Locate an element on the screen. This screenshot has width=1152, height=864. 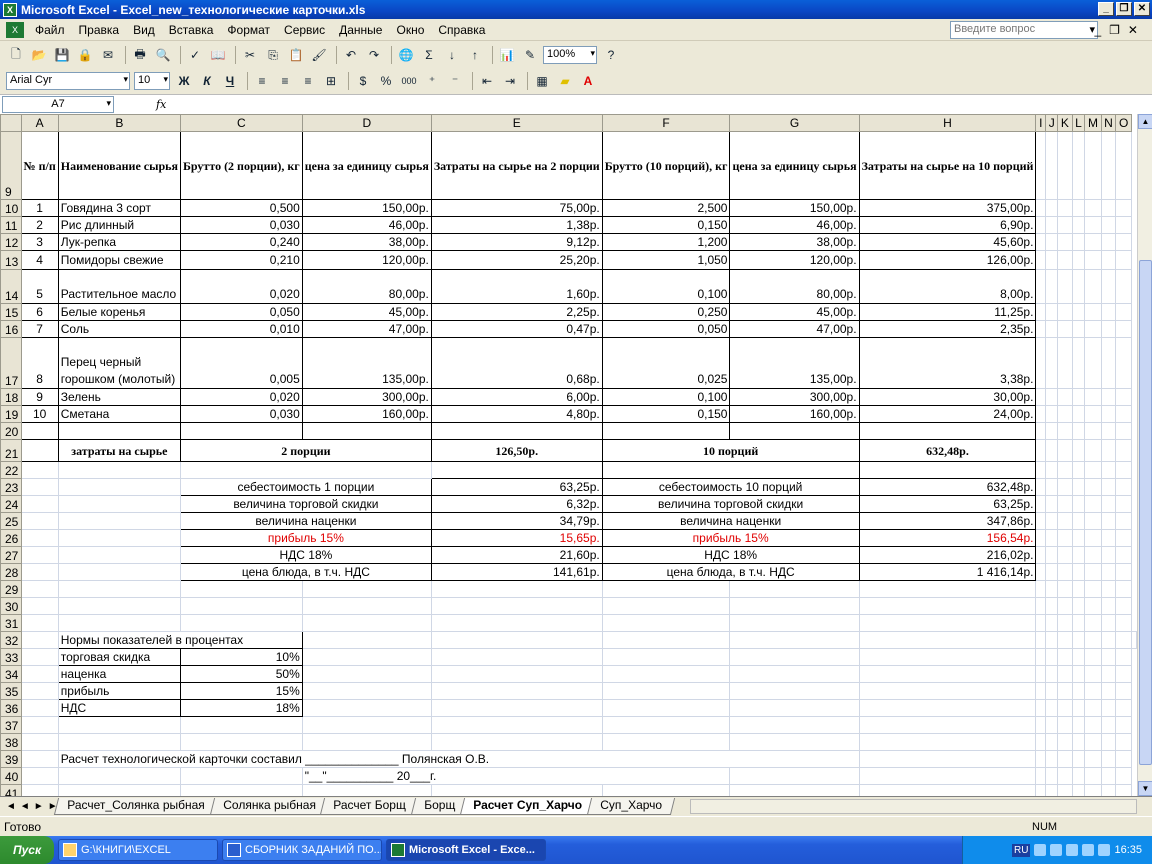
row-header: 23 is located at coordinates (11, 487).